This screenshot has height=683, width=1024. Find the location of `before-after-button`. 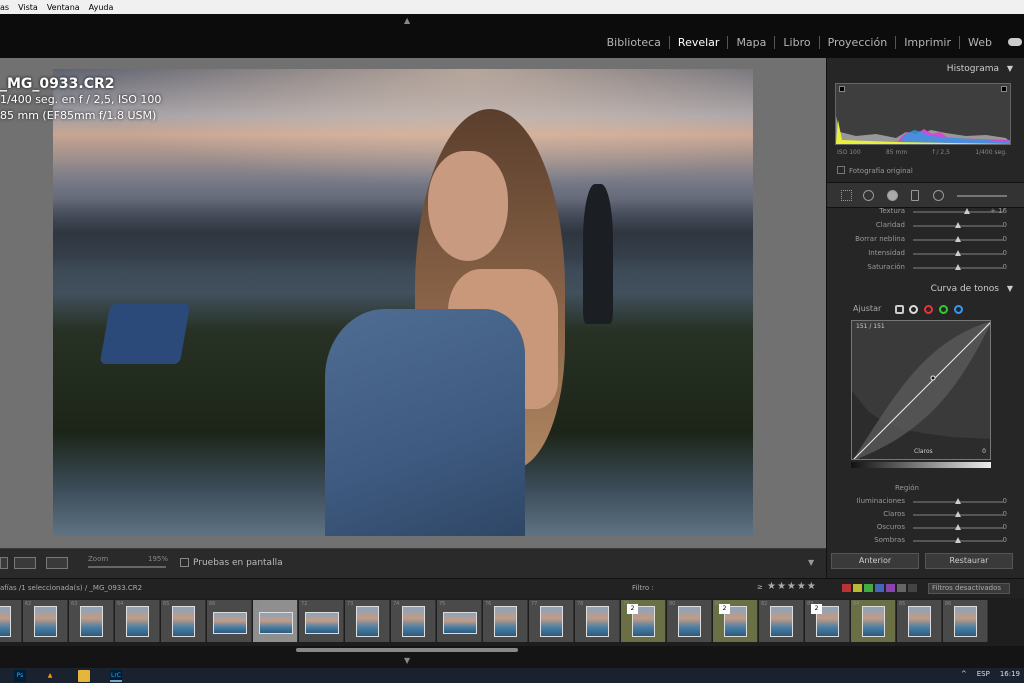

before-after-button is located at coordinates (25, 563).